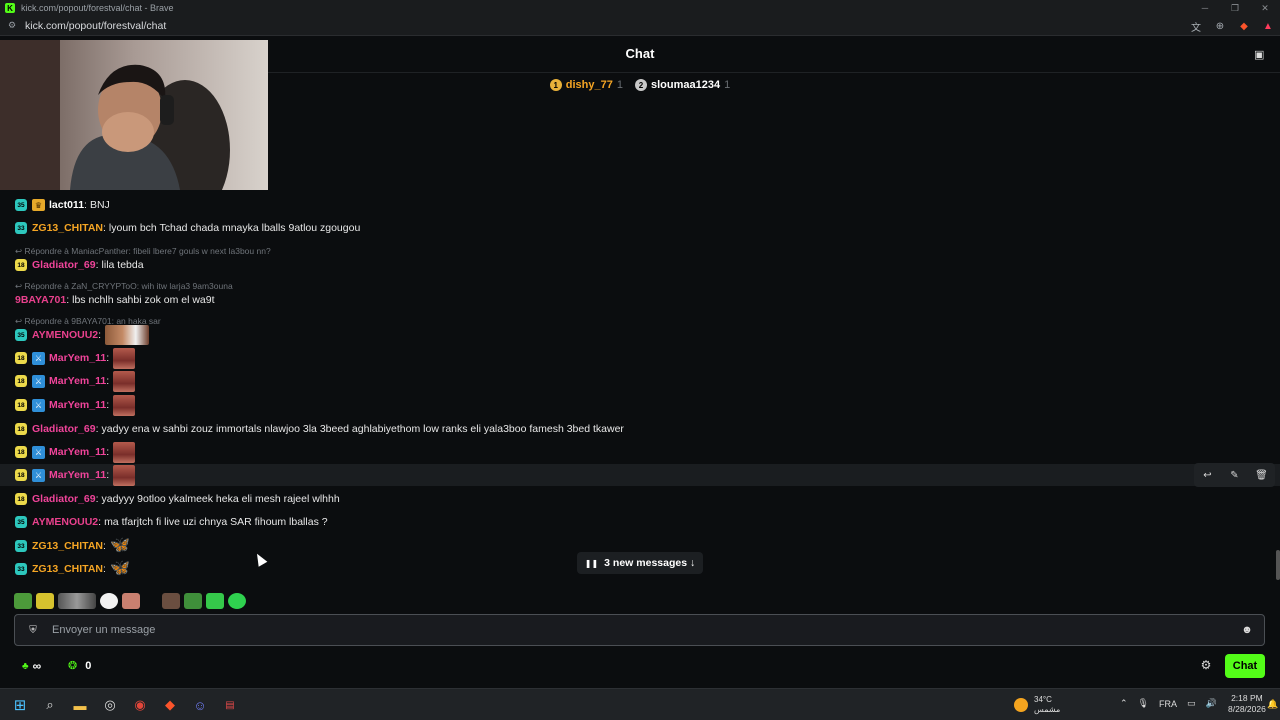  I want to click on weather-widget: 34°C مشمس, so click(1037, 705).